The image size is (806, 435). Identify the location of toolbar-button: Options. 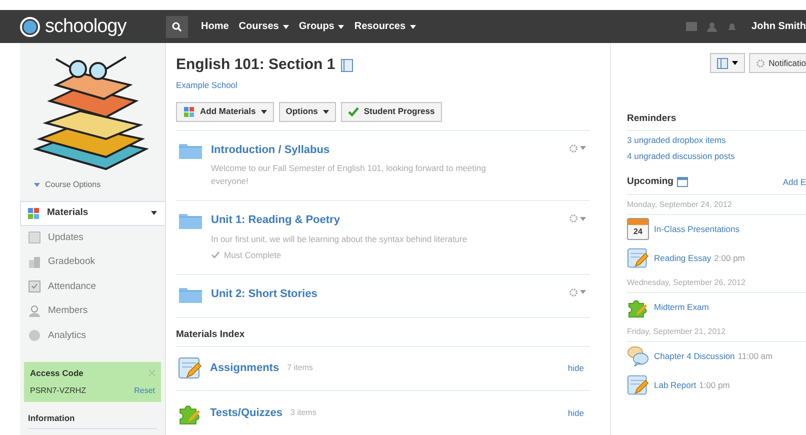
(307, 112).